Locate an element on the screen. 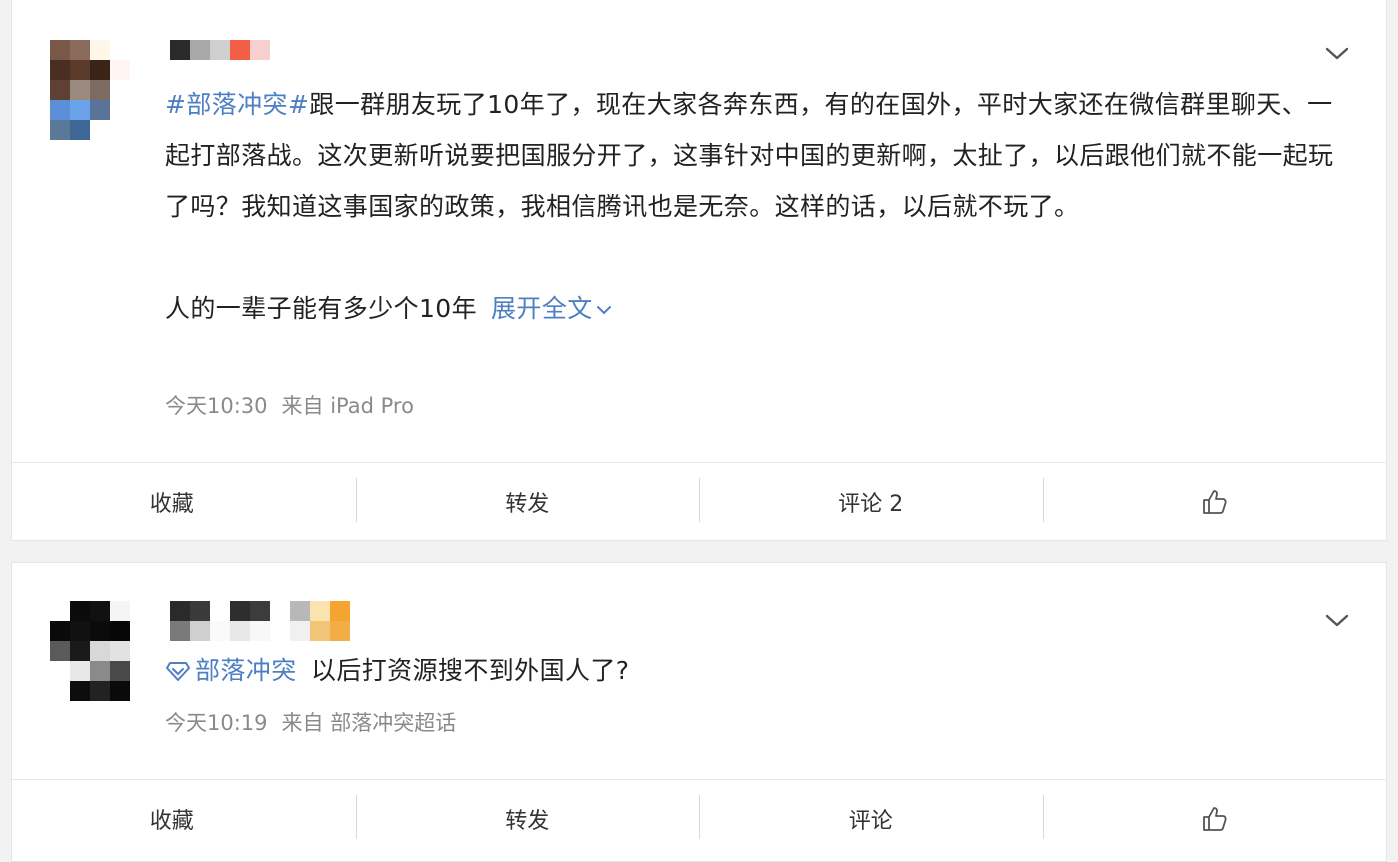  topic-tag: #部落冲突# is located at coordinates (237, 104).